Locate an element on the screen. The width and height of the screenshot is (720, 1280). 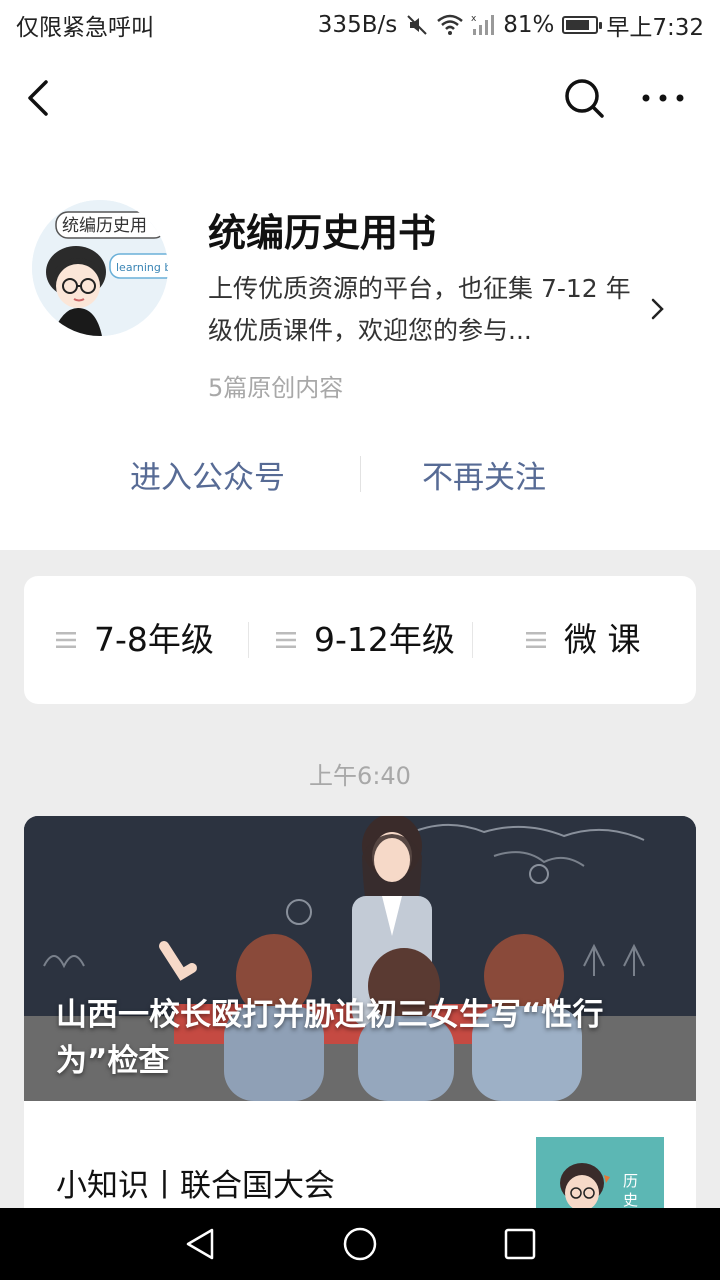
message-timestamp: 上午6:40 is located at coordinates (360, 776).